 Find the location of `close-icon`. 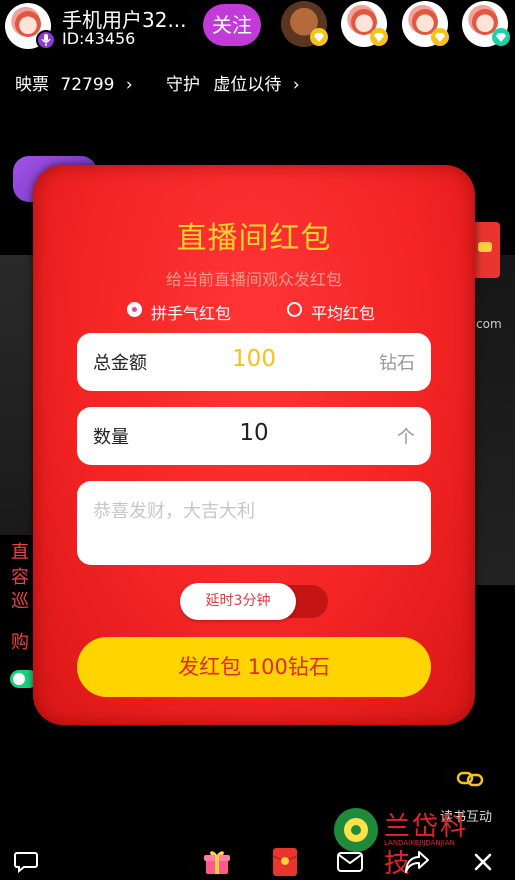

close-icon is located at coordinates (483, 862).